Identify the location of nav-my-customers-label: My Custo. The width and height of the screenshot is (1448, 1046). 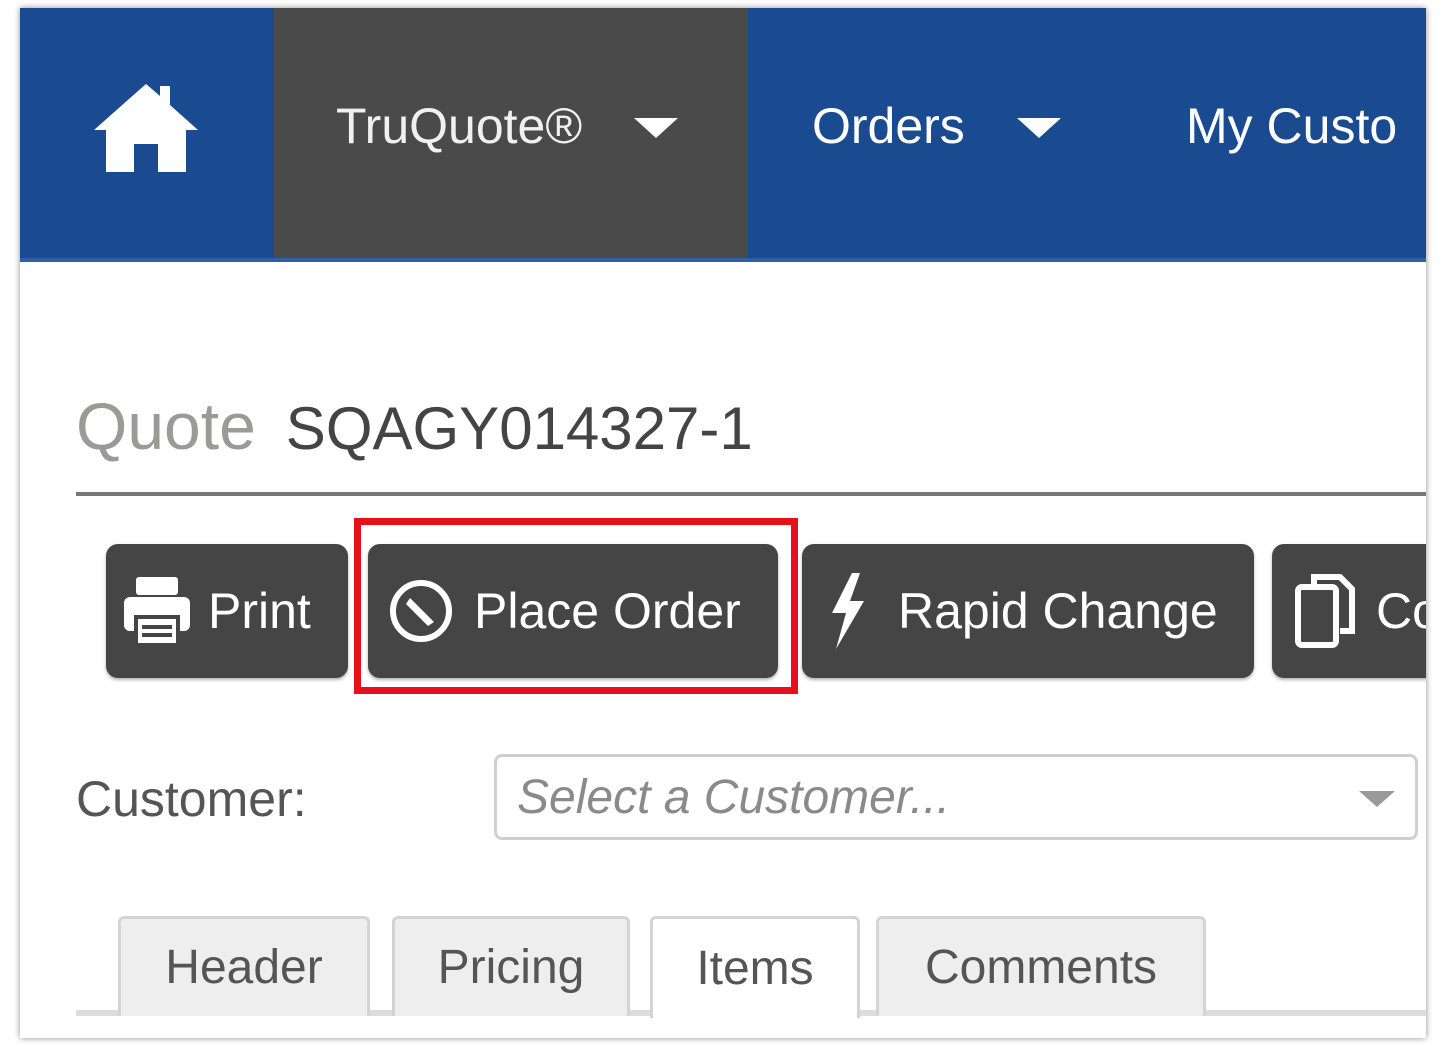
(1292, 126).